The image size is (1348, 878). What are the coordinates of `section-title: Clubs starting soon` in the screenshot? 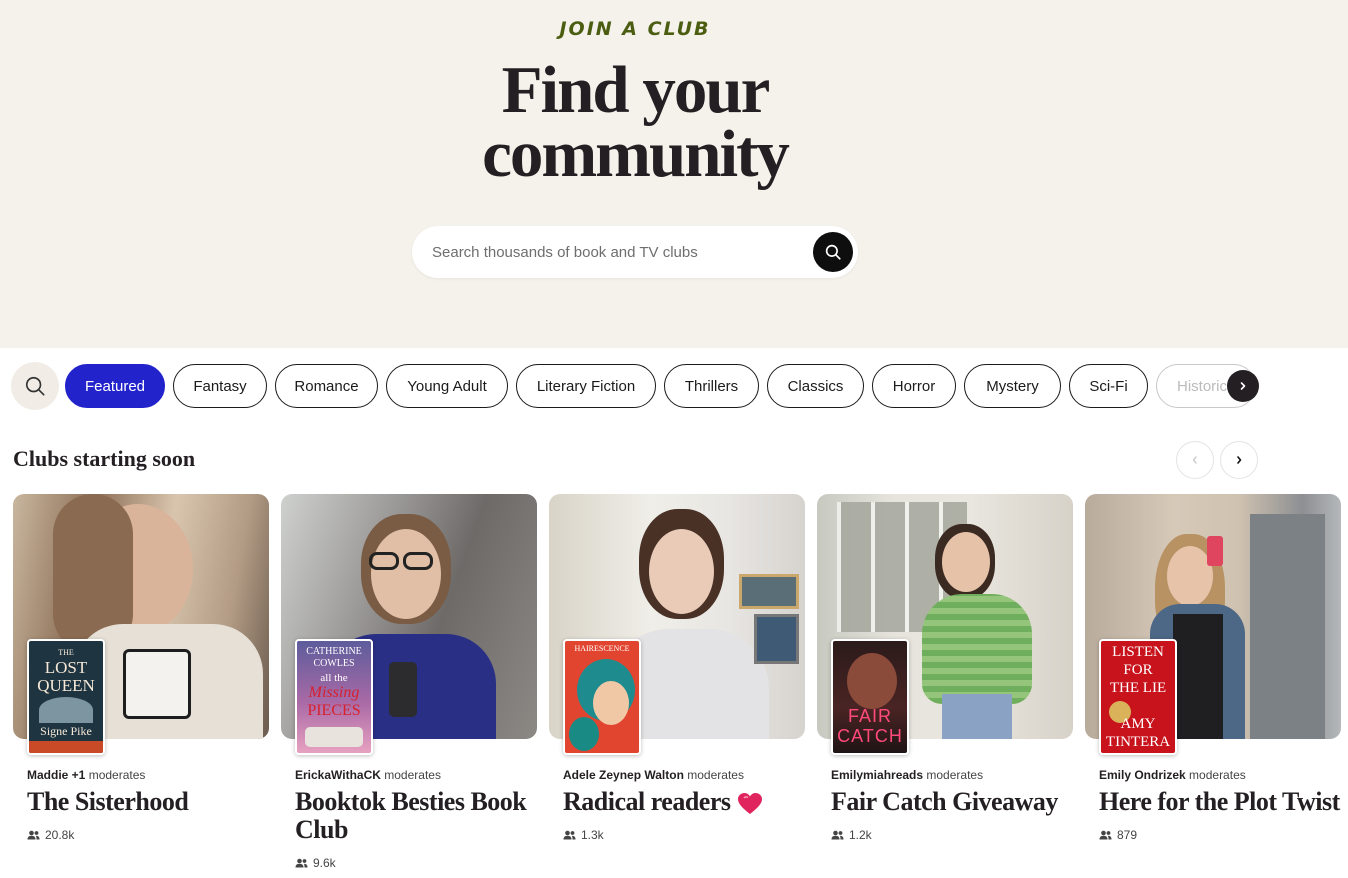 It's located at (104, 458).